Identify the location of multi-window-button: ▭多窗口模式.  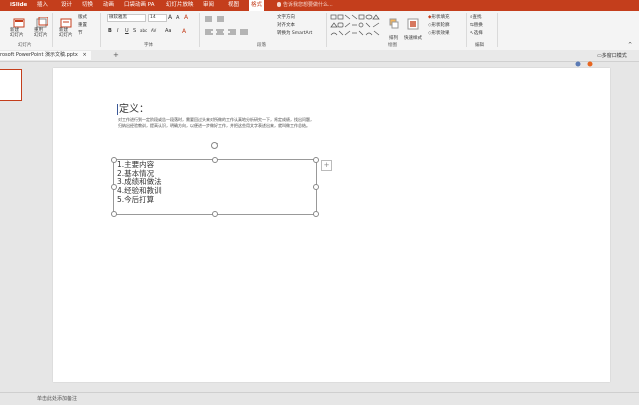
(612, 55).